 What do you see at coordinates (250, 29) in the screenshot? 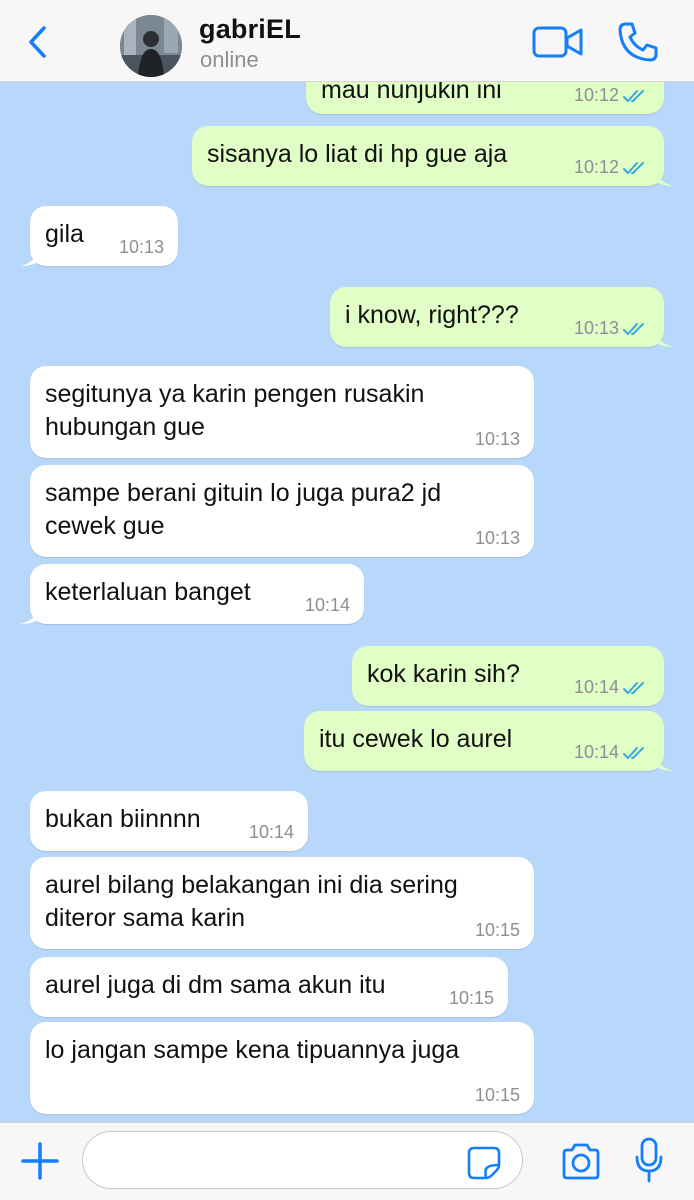
I see `contact-name: gabriEL` at bounding box center [250, 29].